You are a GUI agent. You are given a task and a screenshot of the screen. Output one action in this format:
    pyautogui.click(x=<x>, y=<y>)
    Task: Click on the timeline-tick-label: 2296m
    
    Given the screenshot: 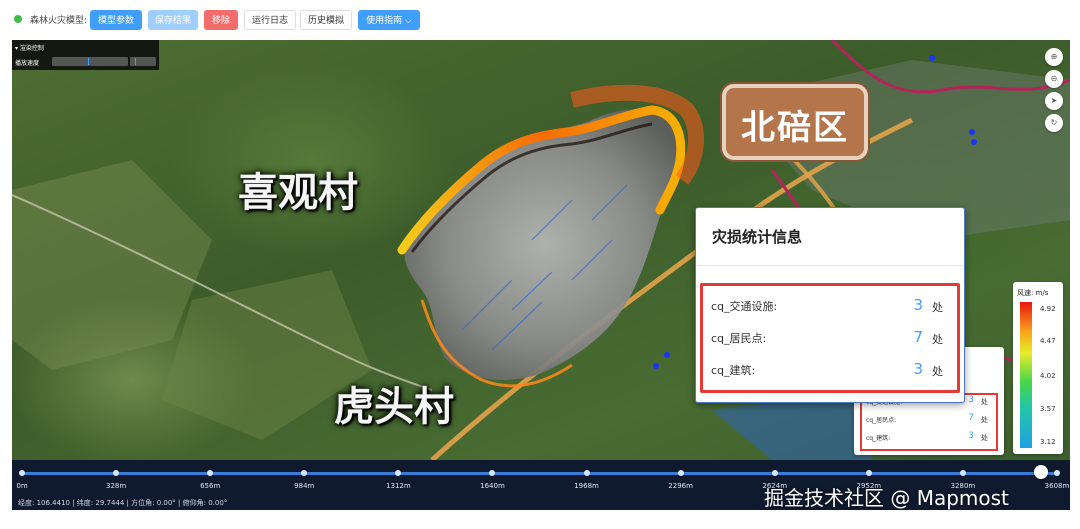 What is the action you would take?
    pyautogui.click(x=680, y=486)
    